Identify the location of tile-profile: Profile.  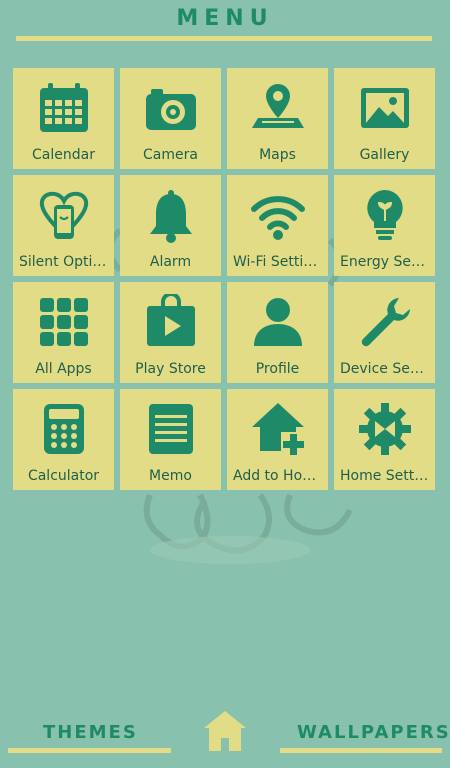
(277, 332).